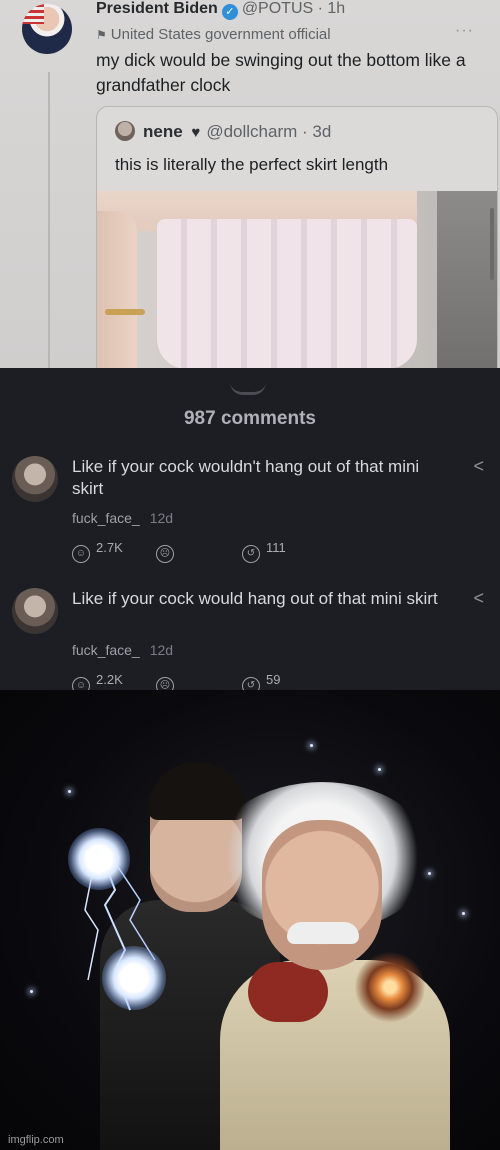  What do you see at coordinates (125, 312) in the screenshot?
I see `photo-bracelet` at bounding box center [125, 312].